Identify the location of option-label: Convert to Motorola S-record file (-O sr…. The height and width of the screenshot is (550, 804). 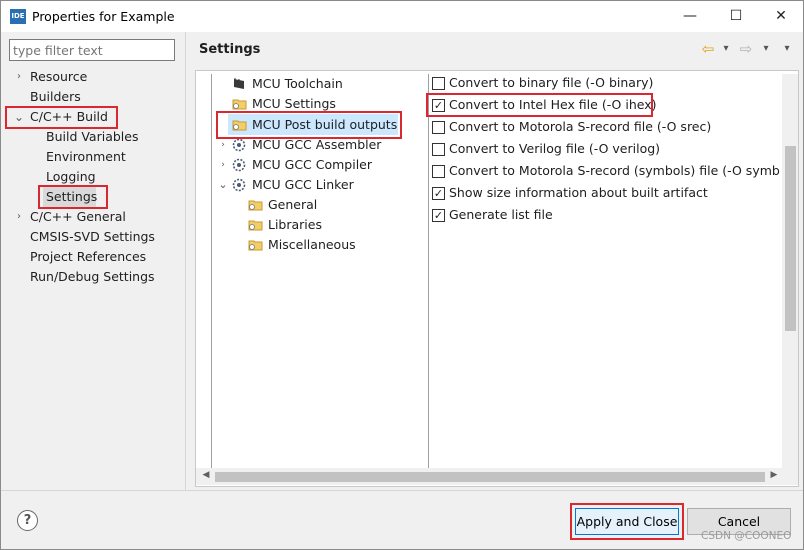
(580, 126).